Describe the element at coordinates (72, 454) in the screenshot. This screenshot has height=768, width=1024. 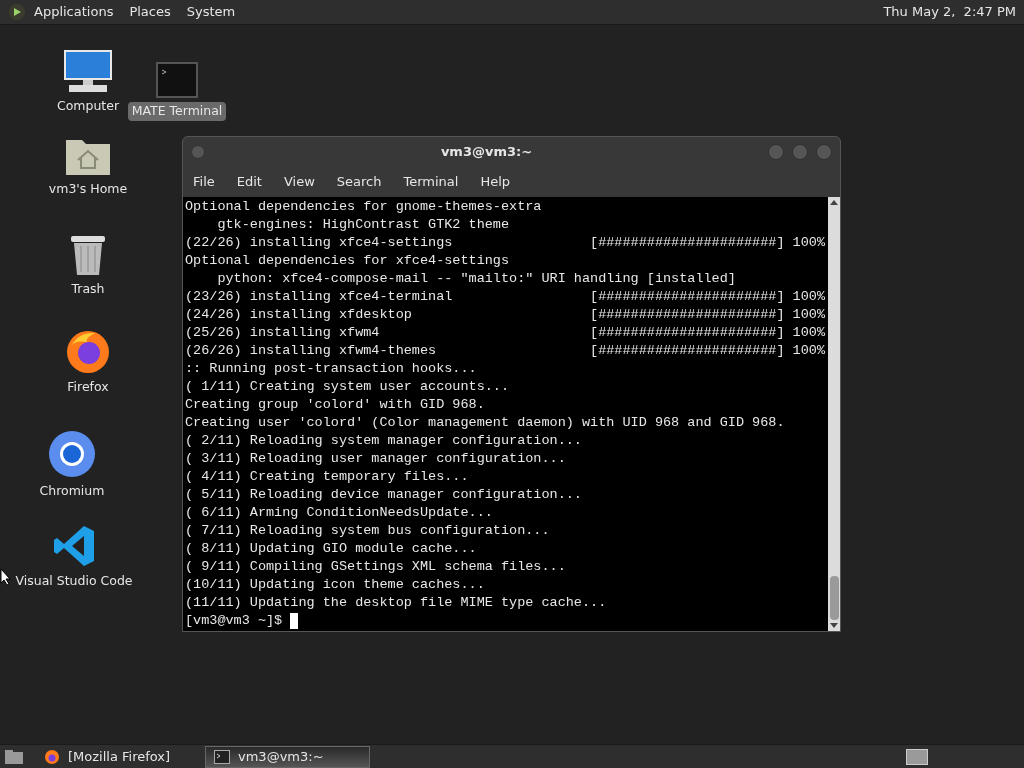
I see `chromium-icon` at that location.